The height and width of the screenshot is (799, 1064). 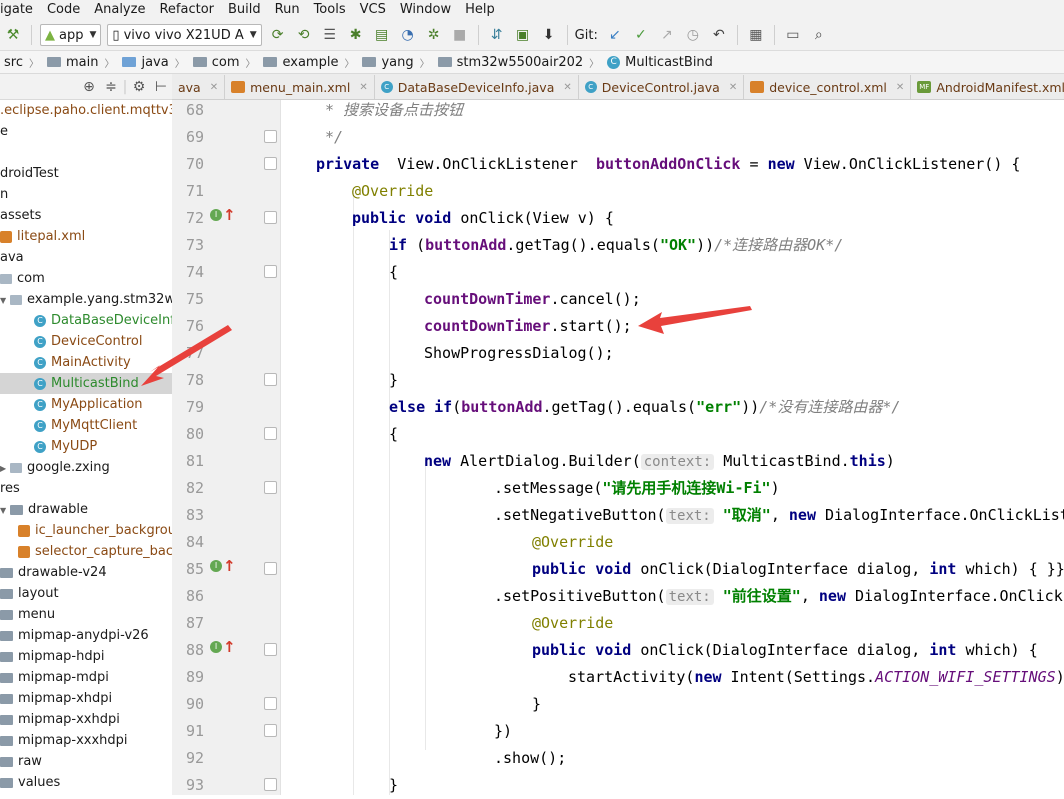 I want to click on tab-android-manifest: MFAndroidManifest.xml✕, so click(x=987, y=87).